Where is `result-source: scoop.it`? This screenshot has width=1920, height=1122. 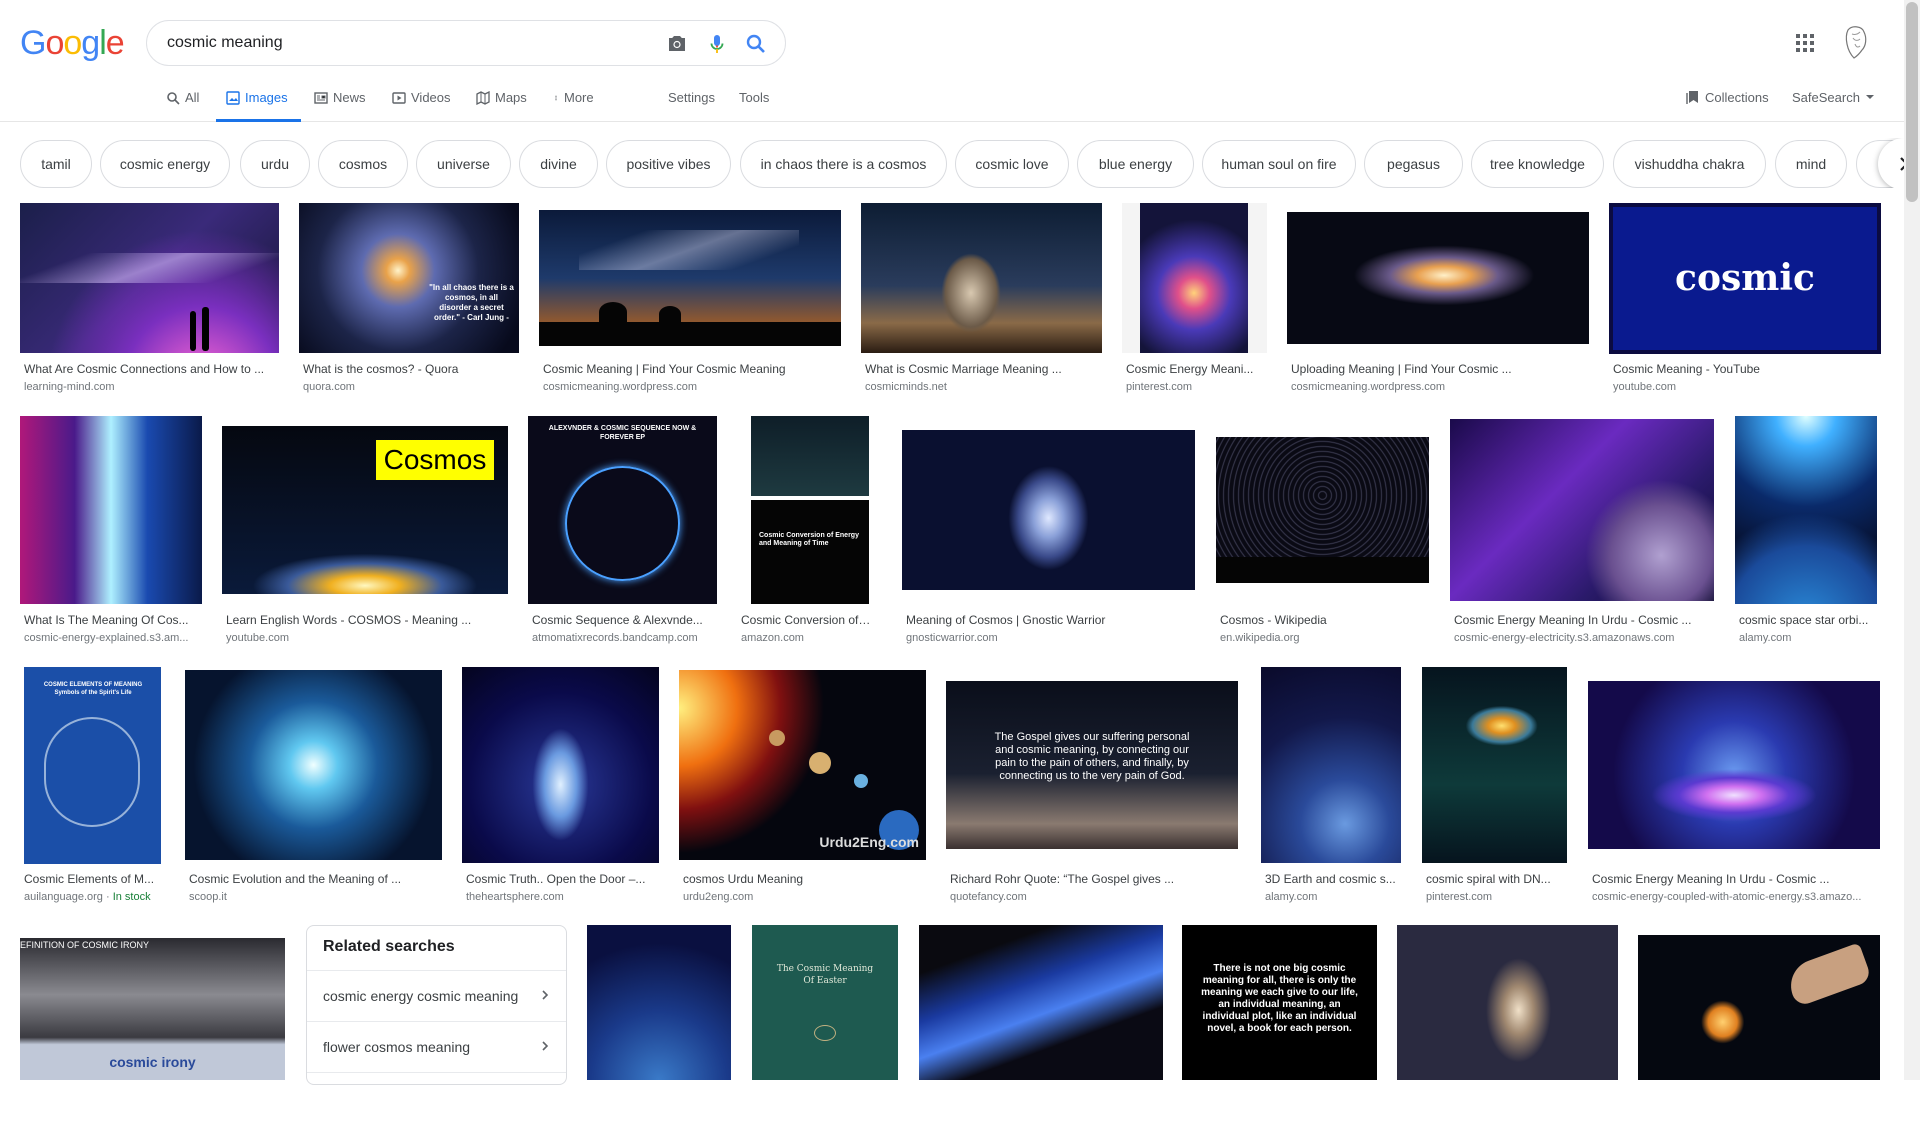 result-source: scoop.it is located at coordinates (208, 897).